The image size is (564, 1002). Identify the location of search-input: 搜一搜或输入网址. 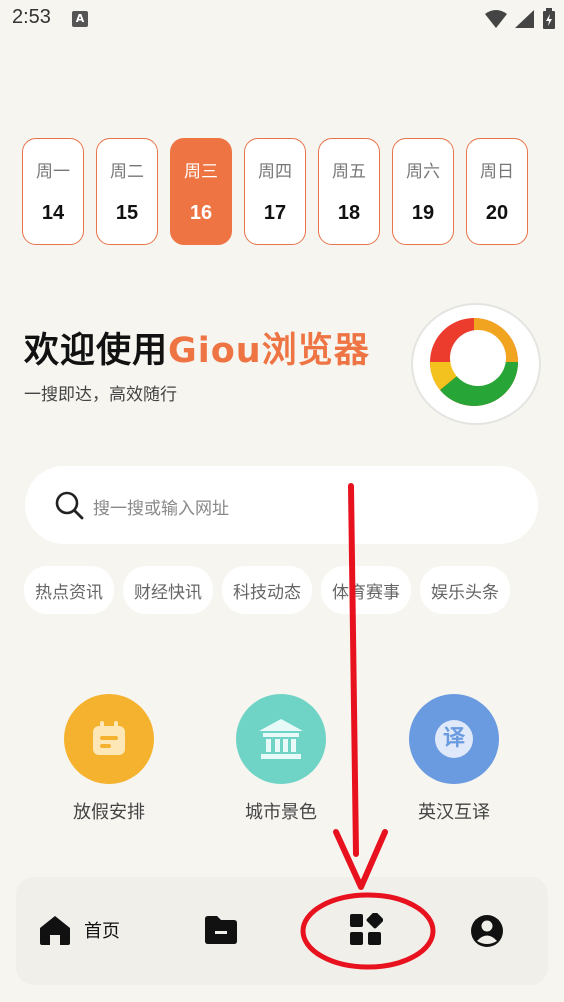
(161, 506).